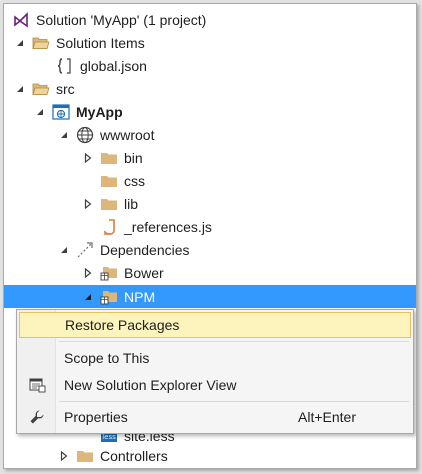  I want to click on wrench-icon, so click(37, 417).